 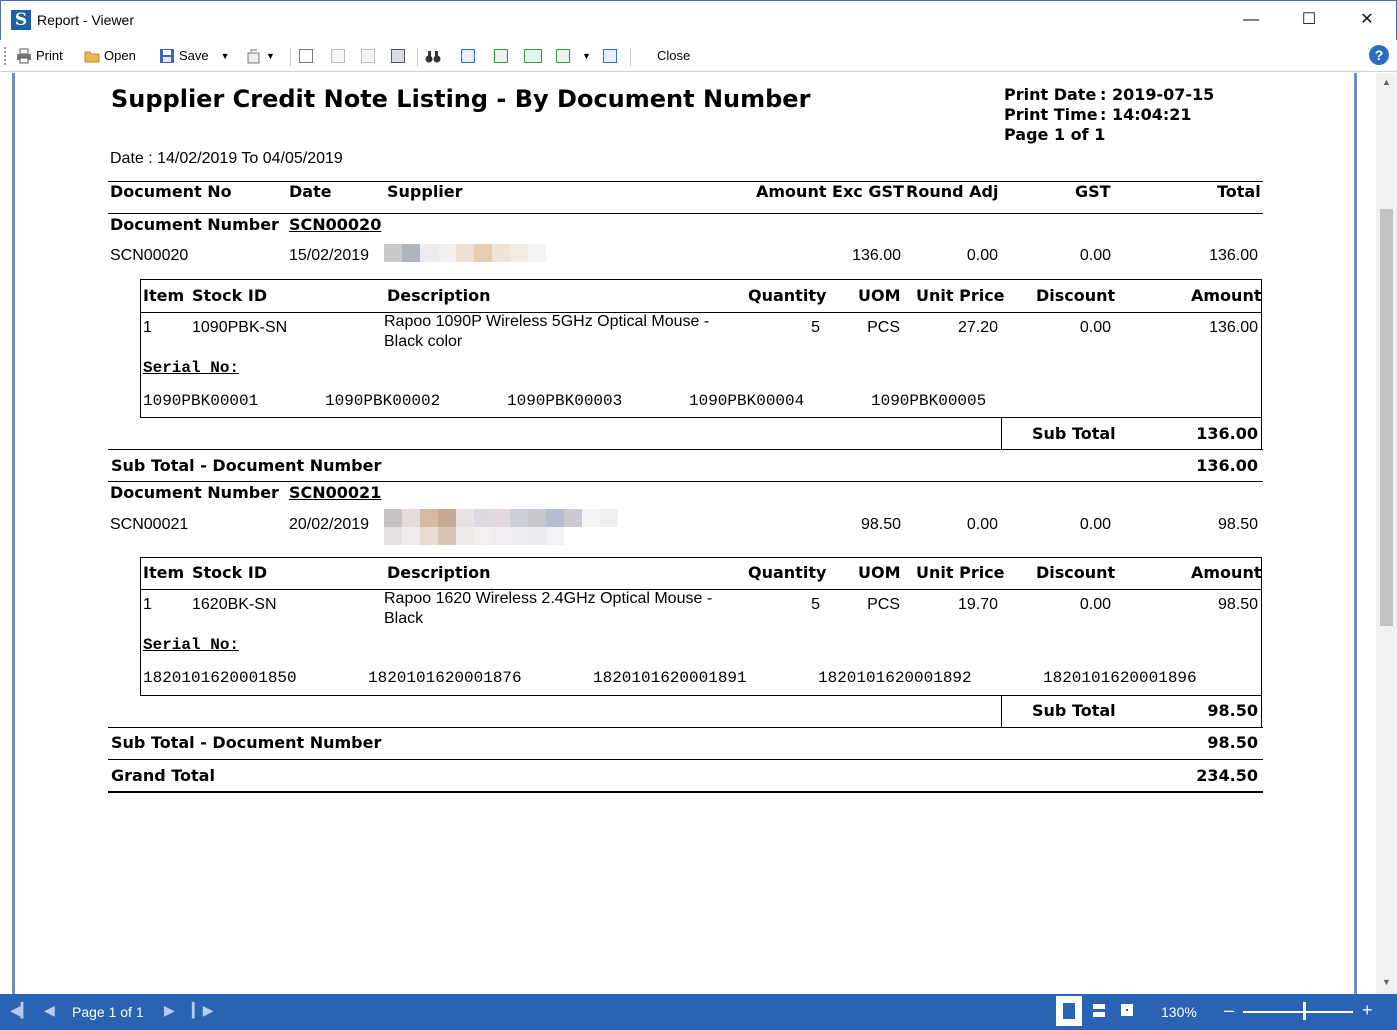 What do you see at coordinates (1055, 134) in the screenshot?
I see `page-info: Page 1 of 1` at bounding box center [1055, 134].